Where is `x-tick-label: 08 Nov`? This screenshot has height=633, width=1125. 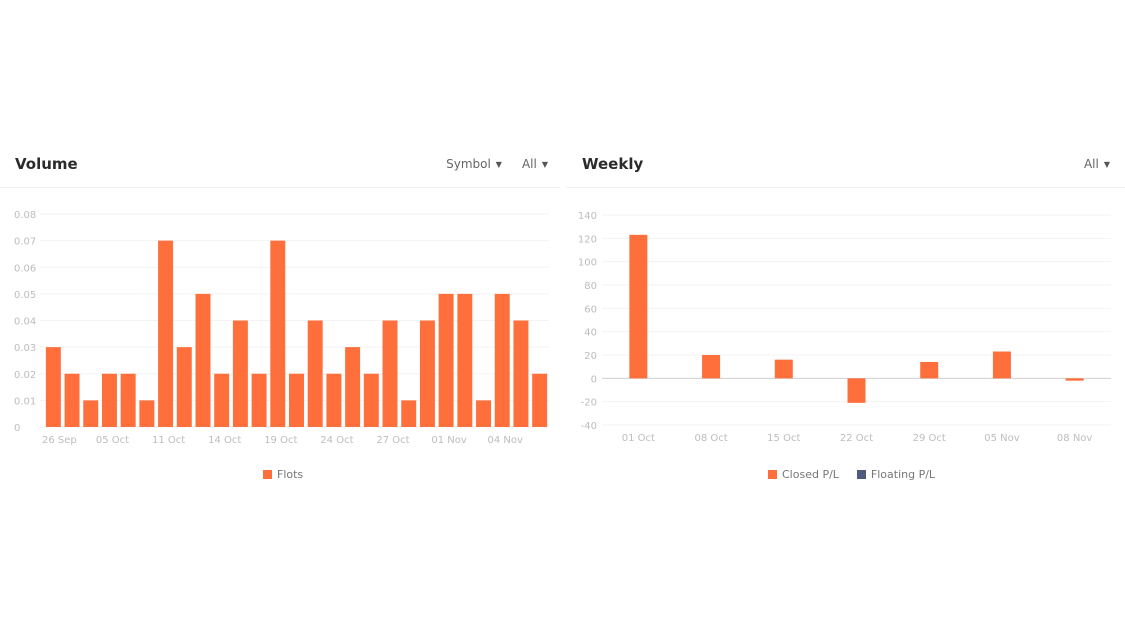
x-tick-label: 08 Nov is located at coordinates (1075, 438).